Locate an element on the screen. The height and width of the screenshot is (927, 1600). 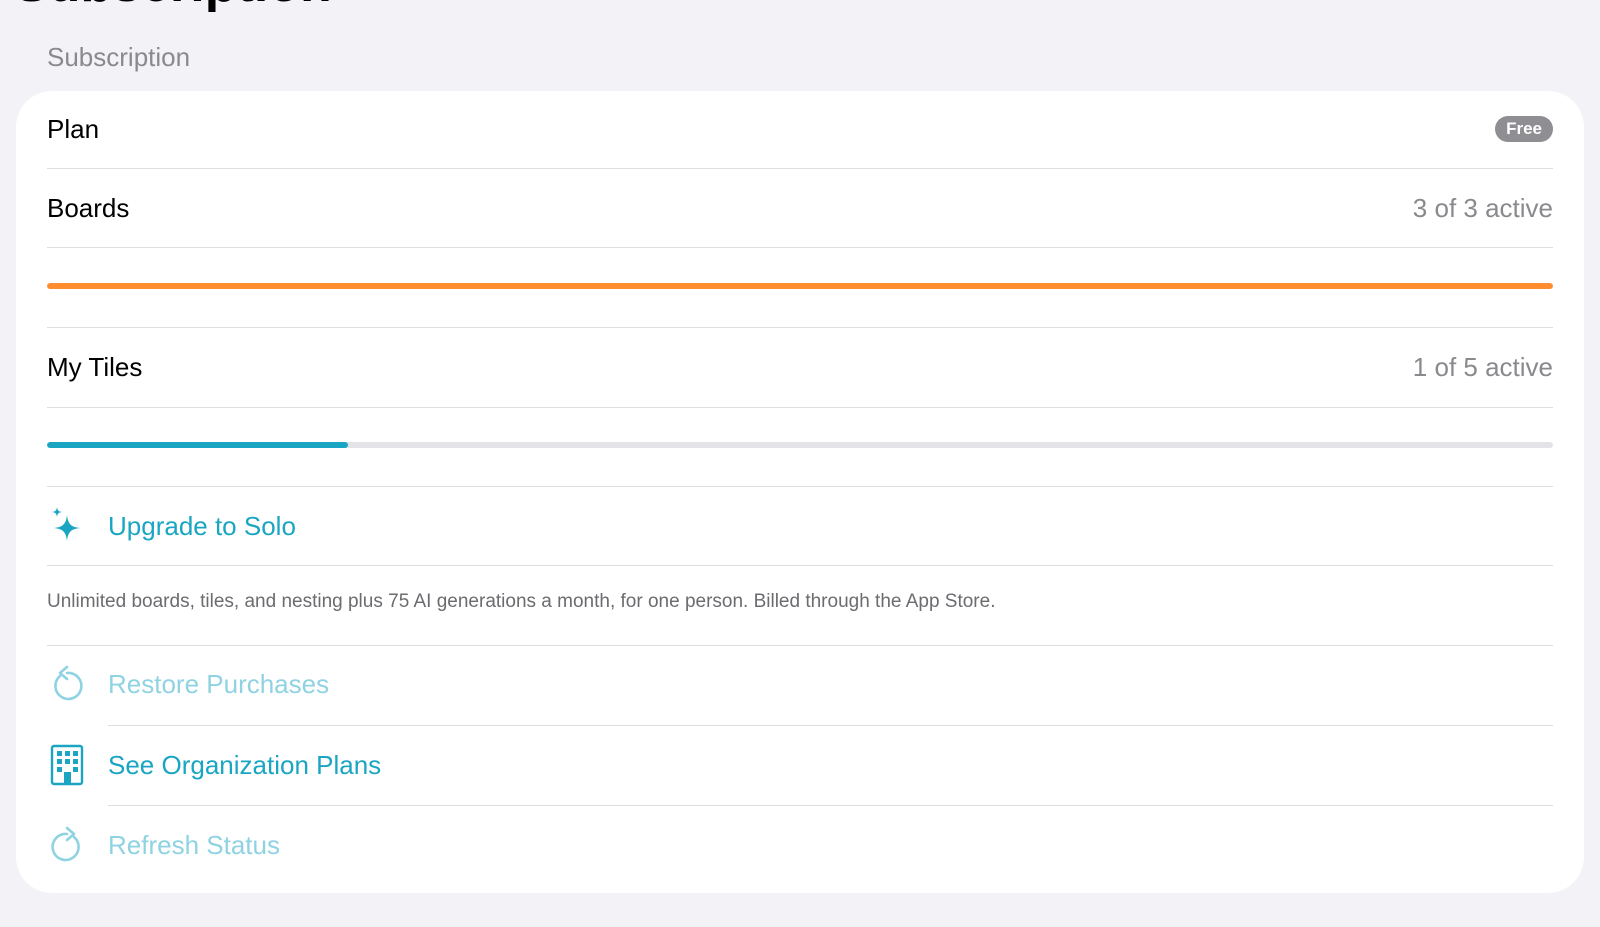
restore-purchases-button: Restore Purchases is located at coordinates (800, 684).